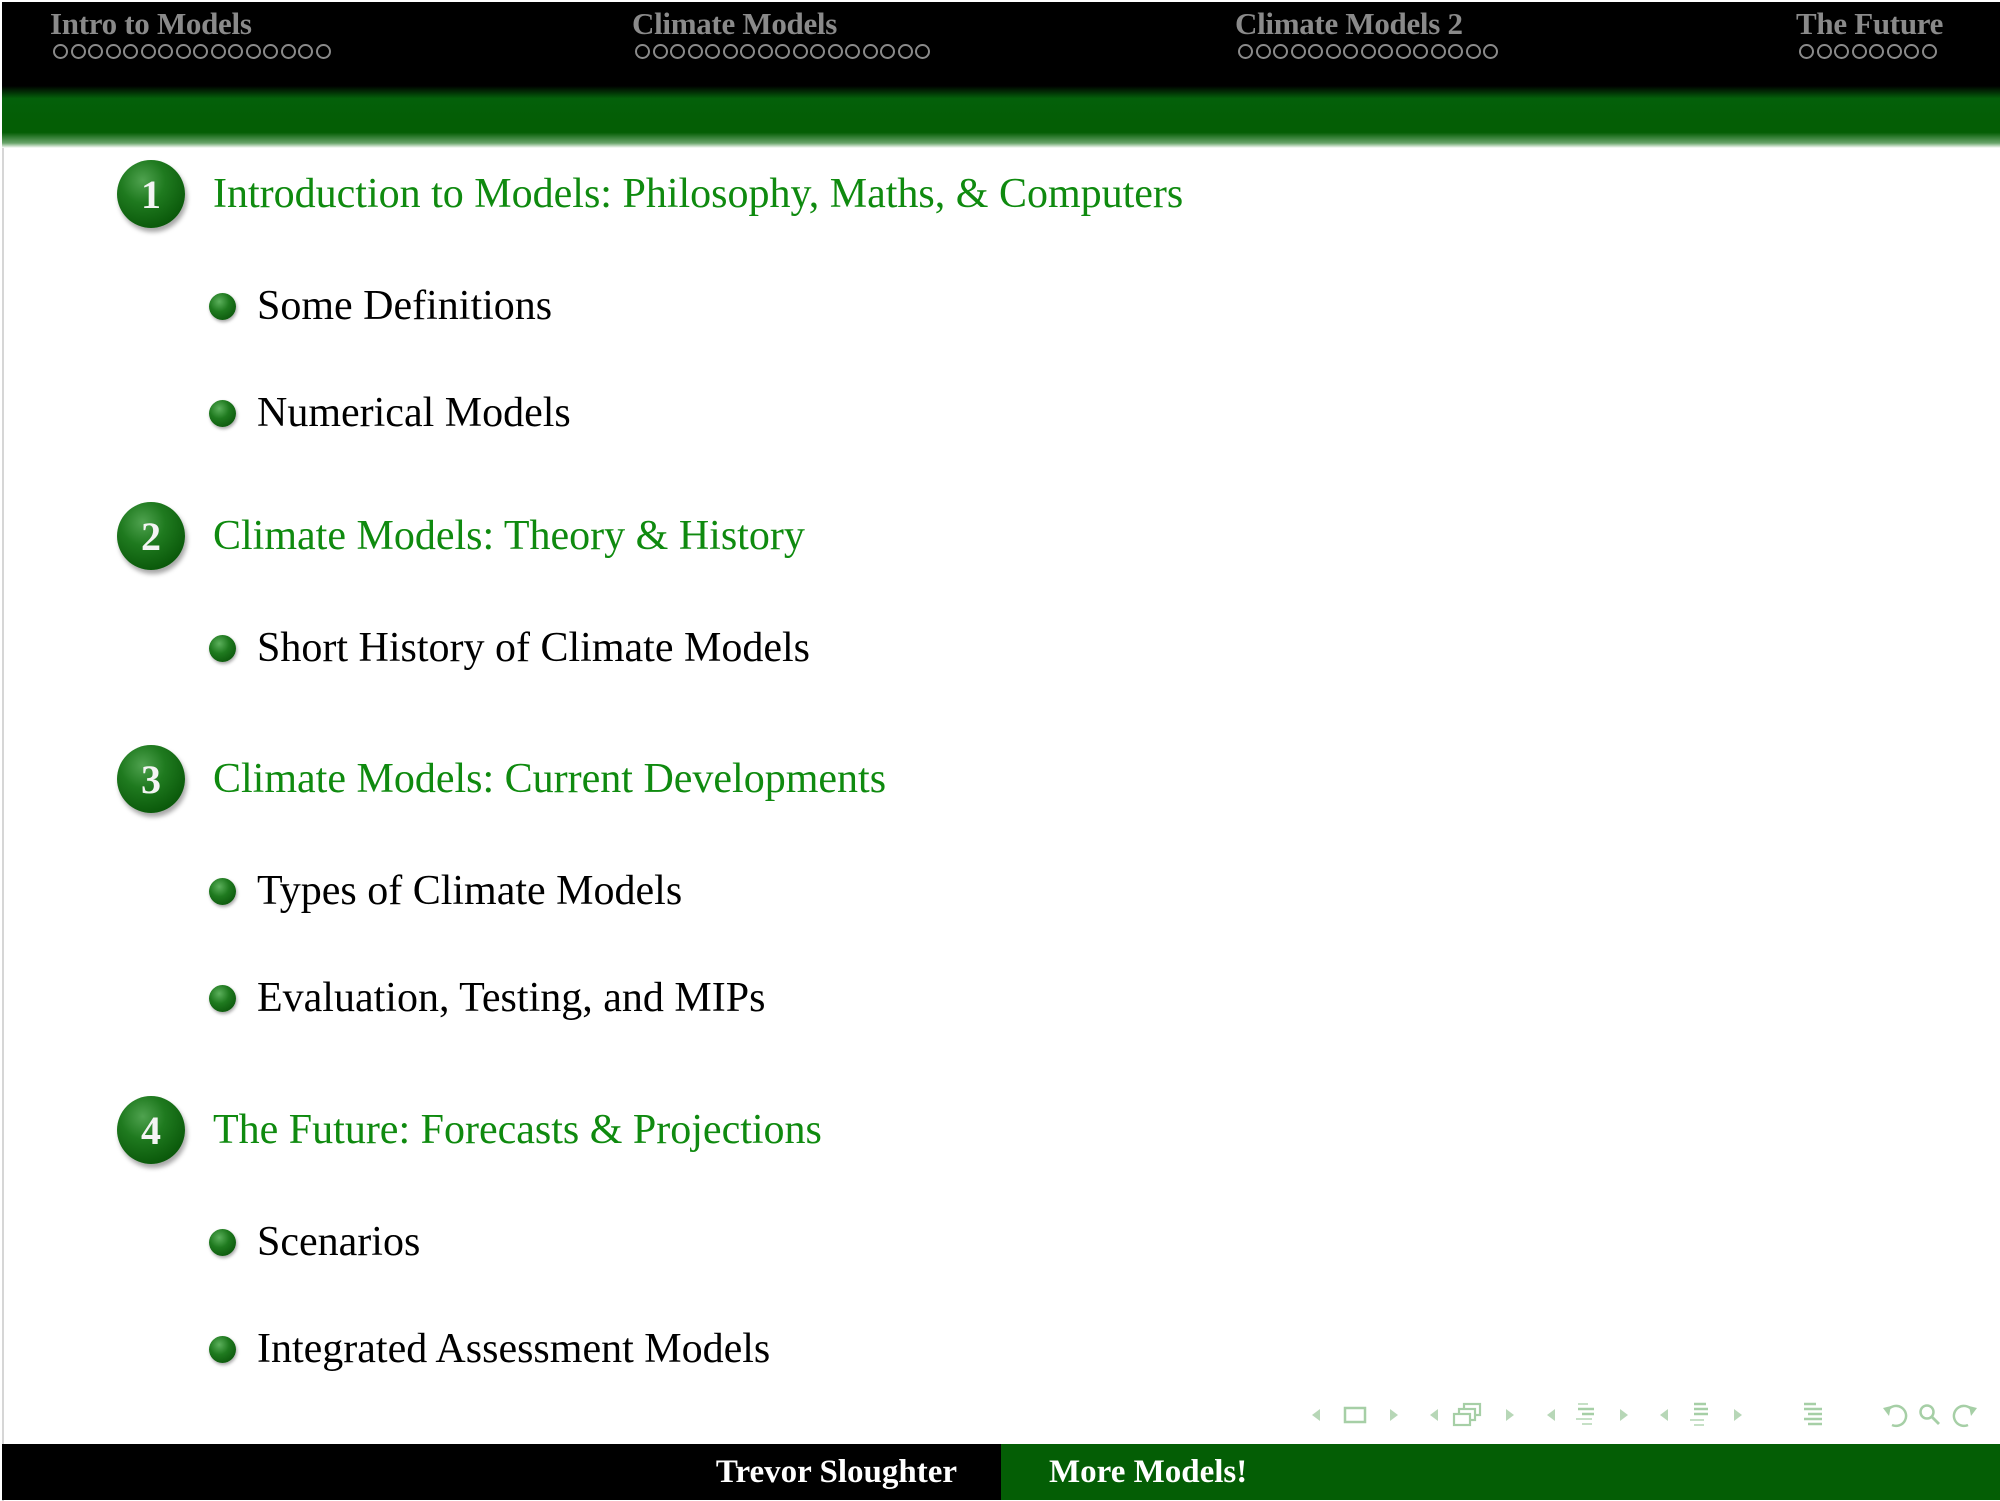 The width and height of the screenshot is (2000, 1501). Describe the element at coordinates (533, 648) in the screenshot. I see `toc-subsection-title: Short History of Climate Models` at that location.